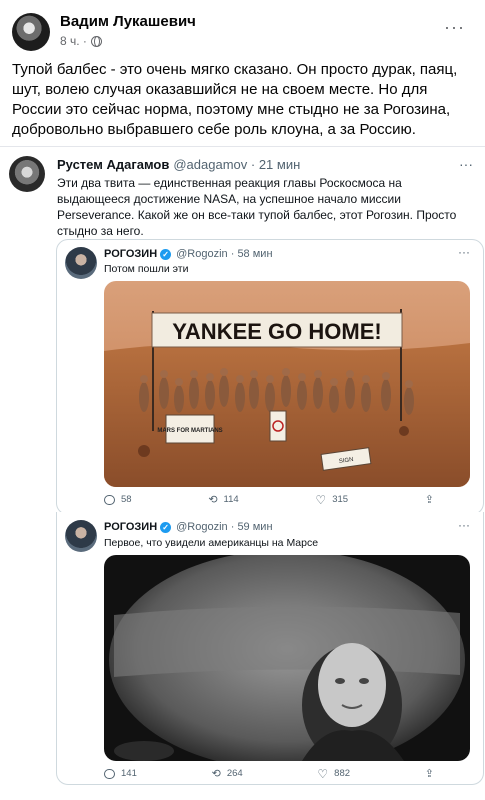  I want to click on tweet-actions-1: 58 ⟲ 114 ♡ 315 ⇪, so click(269, 499).